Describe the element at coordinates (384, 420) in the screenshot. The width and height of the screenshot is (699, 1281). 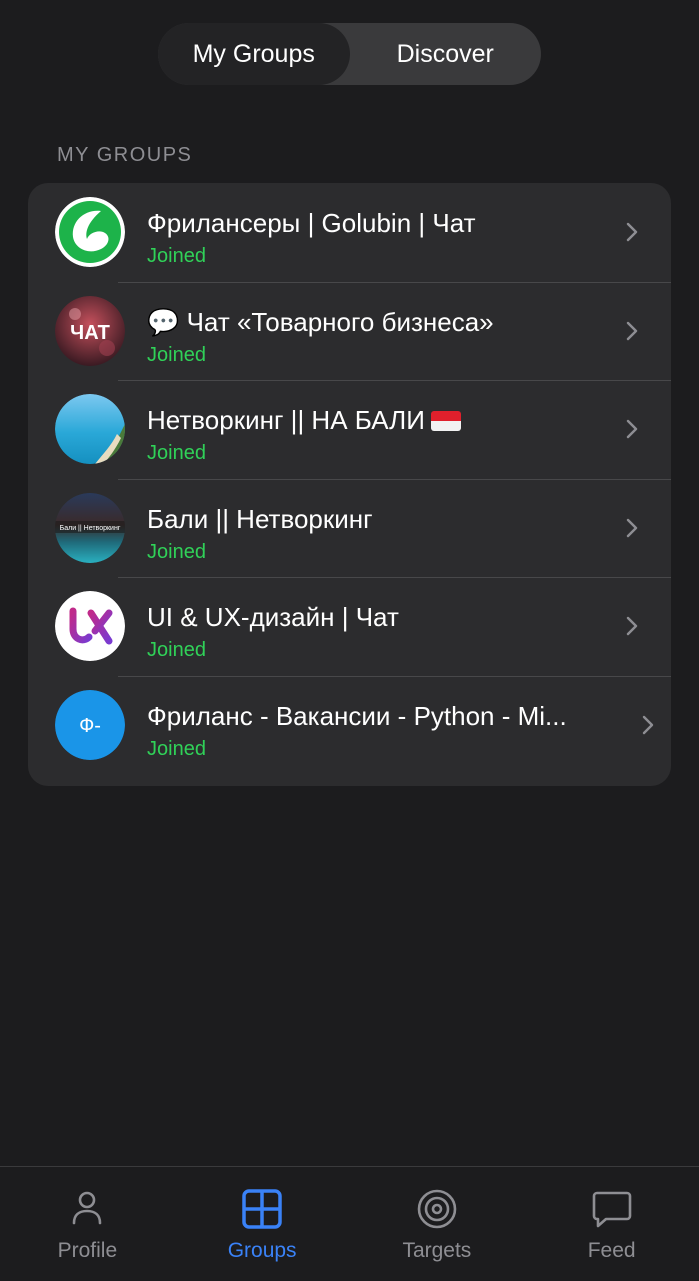
I see `group-title: Нетворкинг || НА БАЛИ` at that location.